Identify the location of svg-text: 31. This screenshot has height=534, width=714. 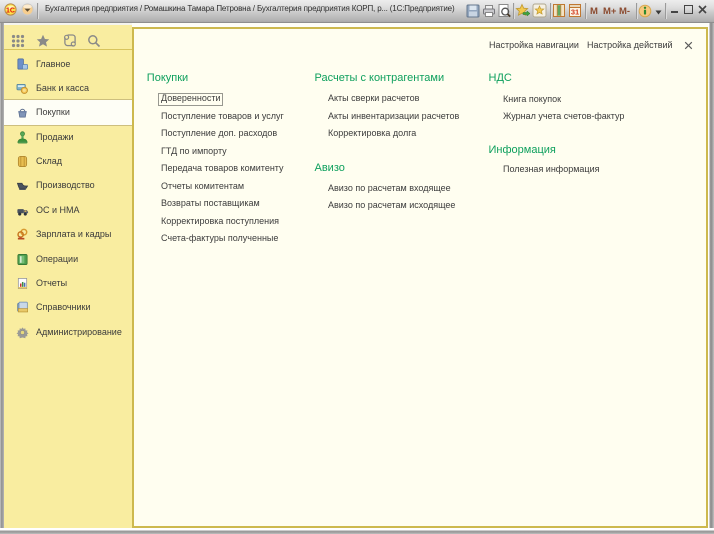
(575, 12).